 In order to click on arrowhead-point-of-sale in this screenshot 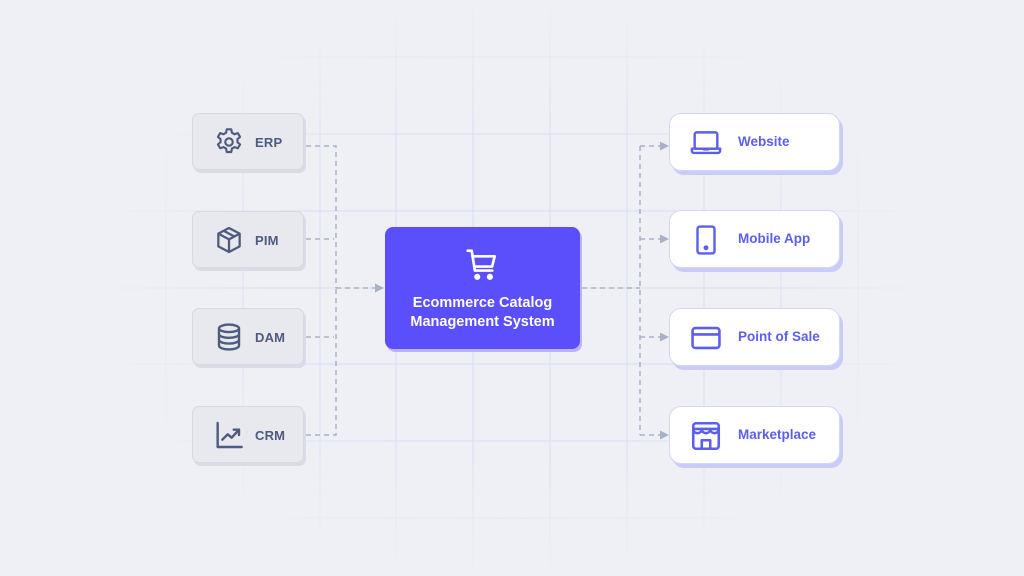, I will do `click(664, 337)`.